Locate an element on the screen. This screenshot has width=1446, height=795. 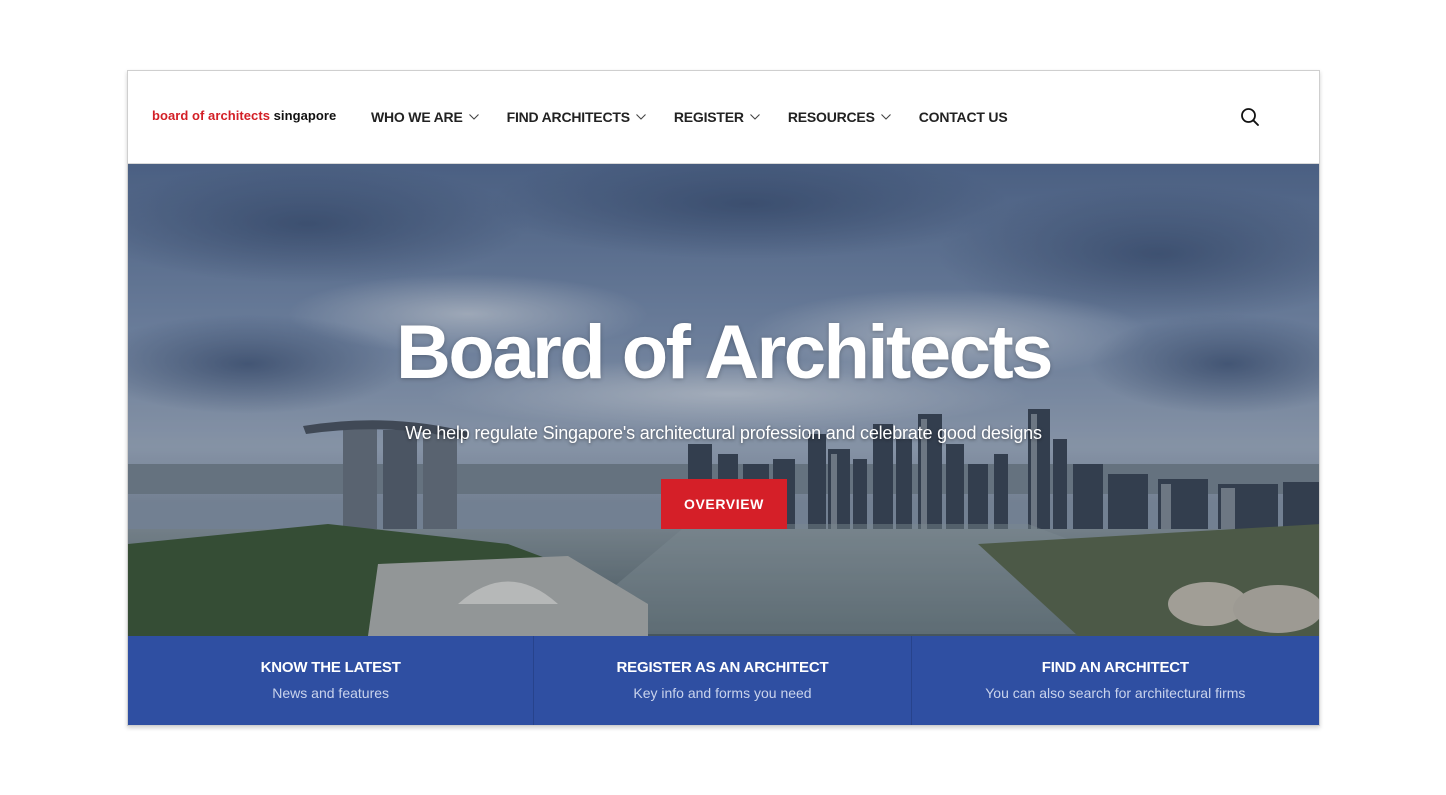
overview-button: OVERVIEW is located at coordinates (724, 504).